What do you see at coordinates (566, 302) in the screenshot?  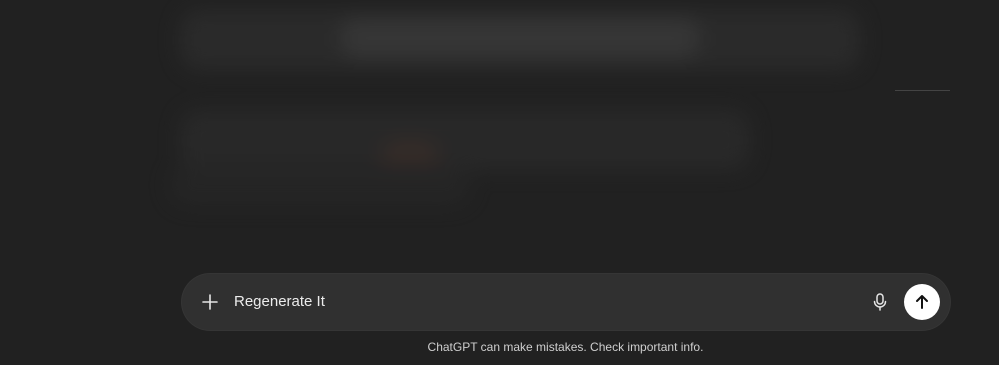 I see `message-composer: Regenerate It` at bounding box center [566, 302].